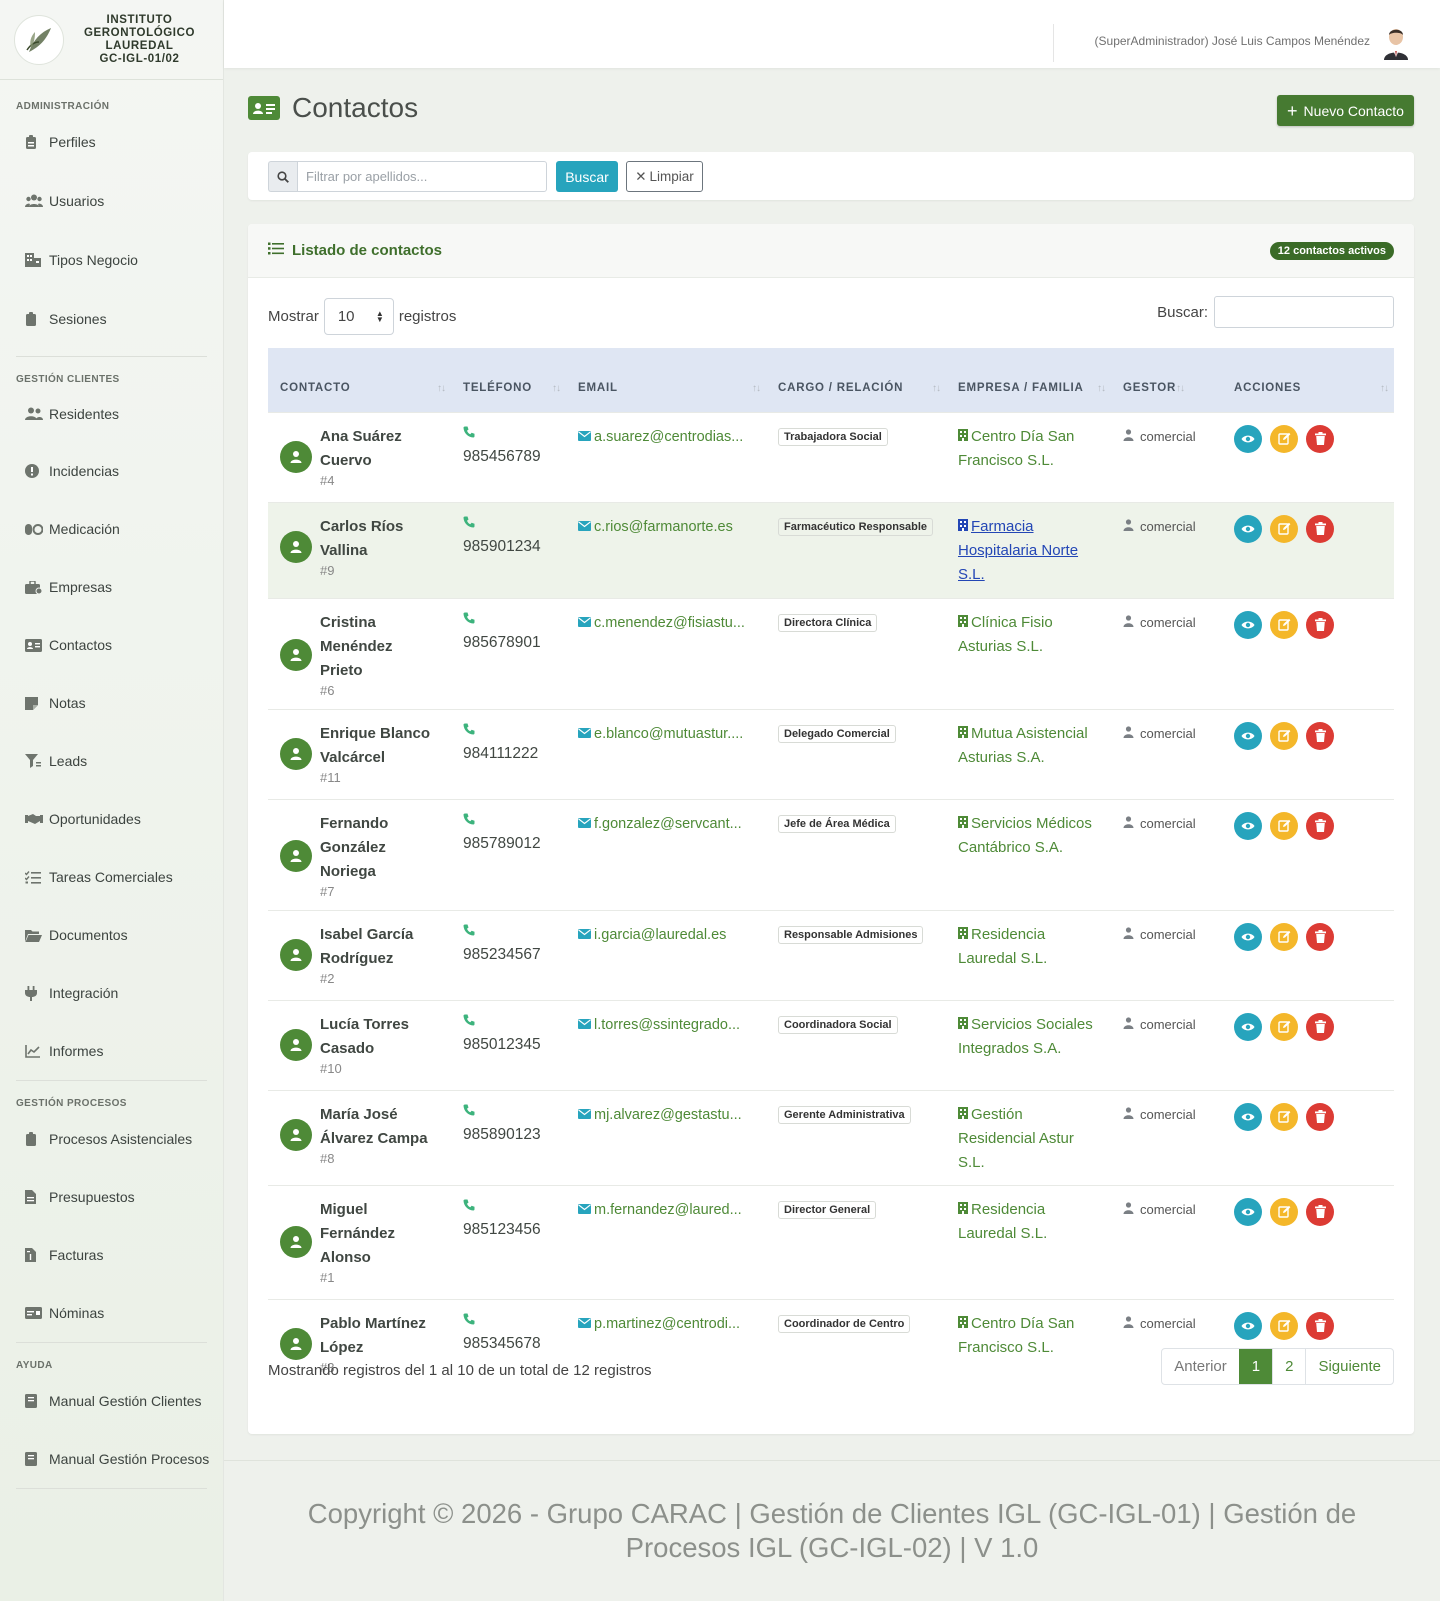 This screenshot has height=1601, width=1440. I want to click on sidebar-item-sesiones: Sesiones, so click(111, 318).